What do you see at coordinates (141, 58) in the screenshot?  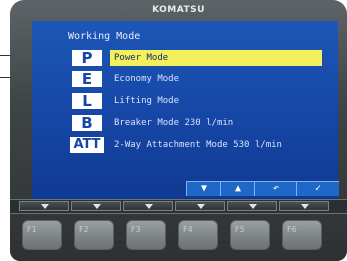 I see `mode-label: Power Mode` at bounding box center [141, 58].